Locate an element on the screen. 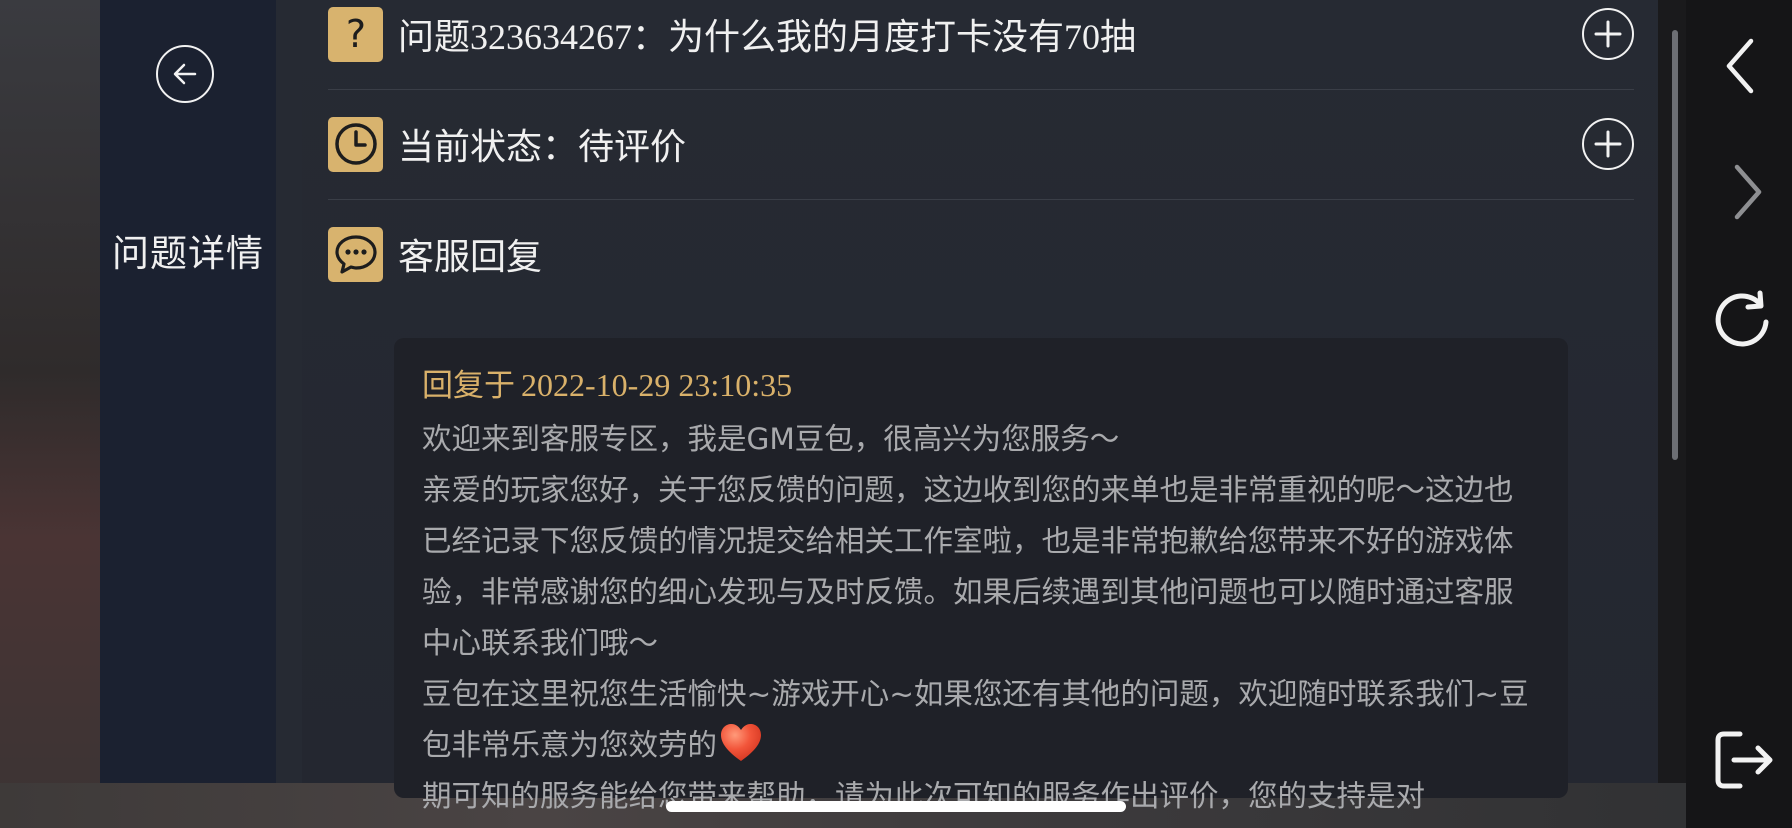 Image resolution: width=1792 pixels, height=828 pixels. question-id: 323634267 is located at coordinates (551, 37).